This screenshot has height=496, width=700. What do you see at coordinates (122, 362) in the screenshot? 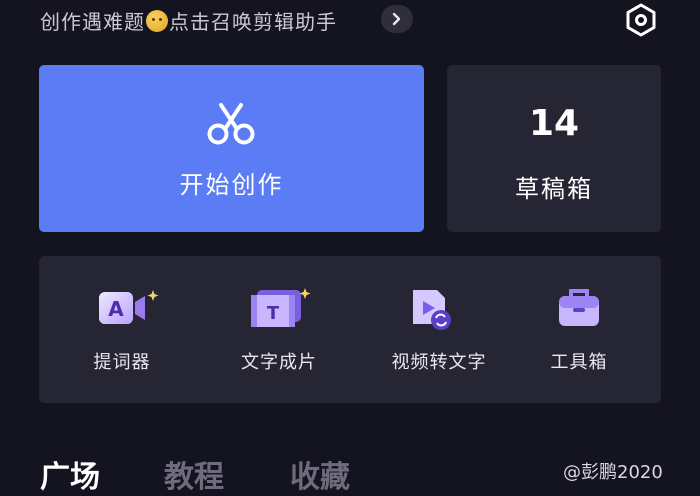
I see `tool-teleprompter-label: 提词器` at bounding box center [122, 362].